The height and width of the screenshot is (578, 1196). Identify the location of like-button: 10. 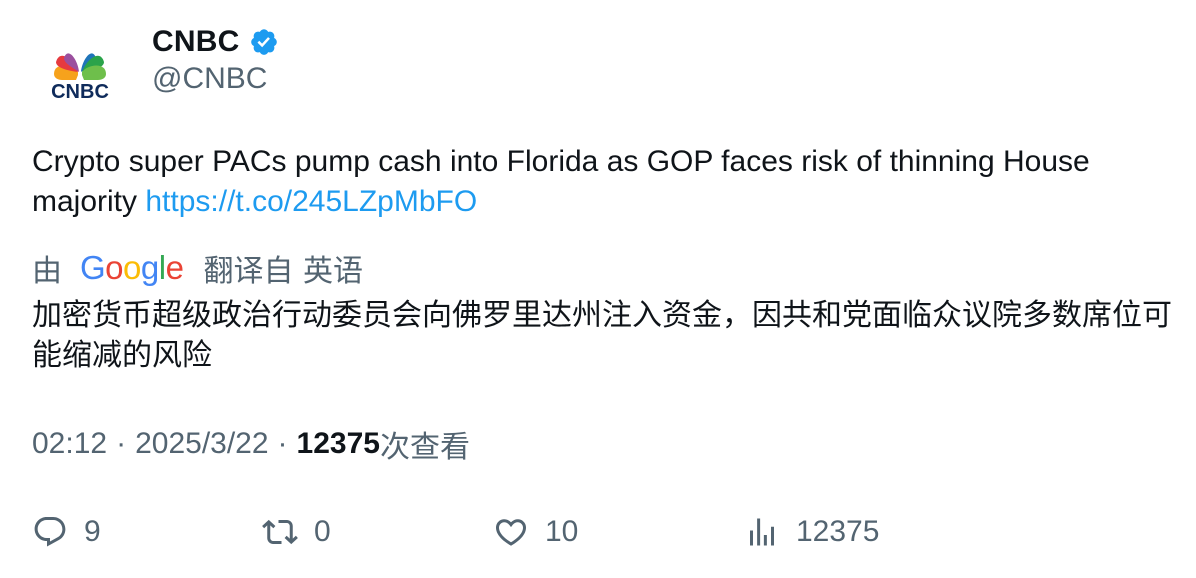
(535, 532).